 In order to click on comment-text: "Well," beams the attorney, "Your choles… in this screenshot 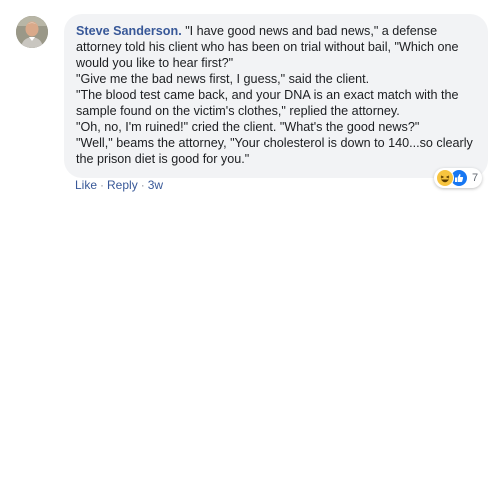, I will do `click(274, 143)`.